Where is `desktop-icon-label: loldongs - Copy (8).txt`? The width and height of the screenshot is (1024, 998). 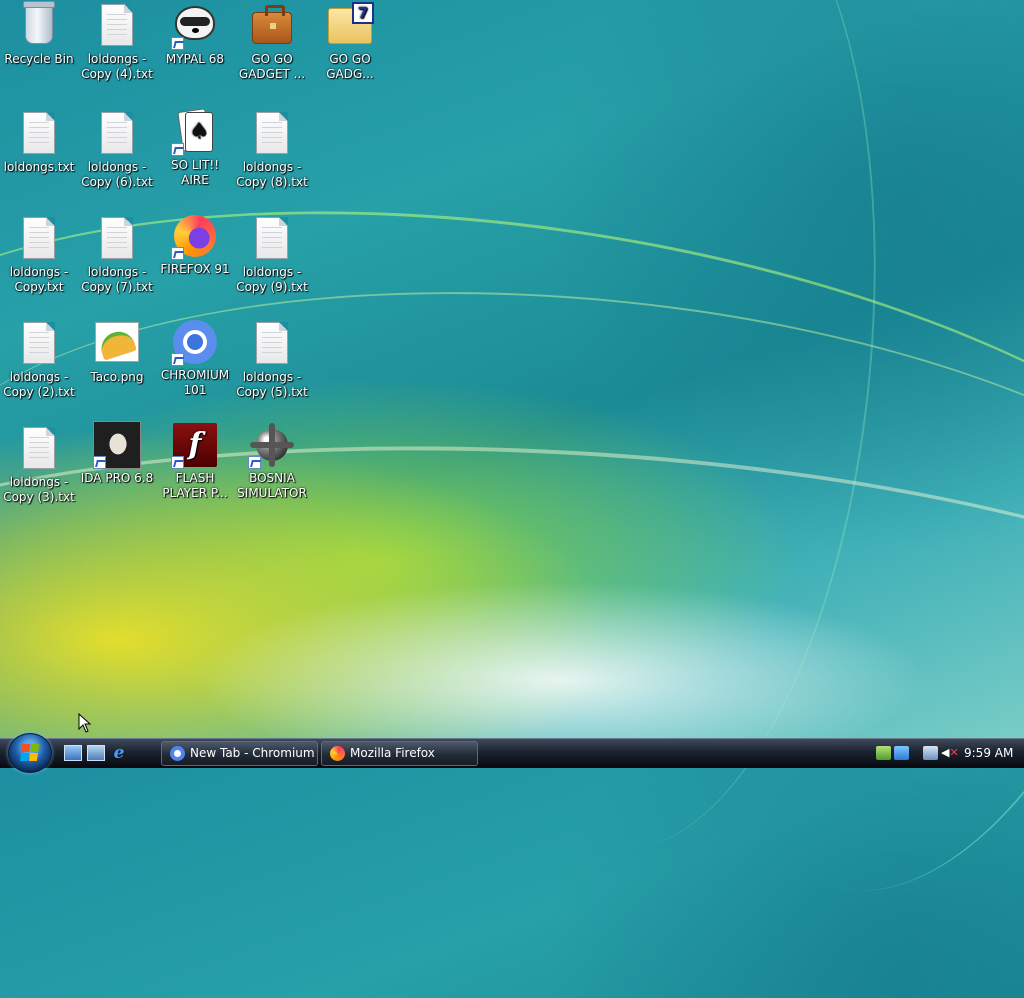 desktop-icon-label: loldongs - Copy (8).txt is located at coordinates (272, 174).